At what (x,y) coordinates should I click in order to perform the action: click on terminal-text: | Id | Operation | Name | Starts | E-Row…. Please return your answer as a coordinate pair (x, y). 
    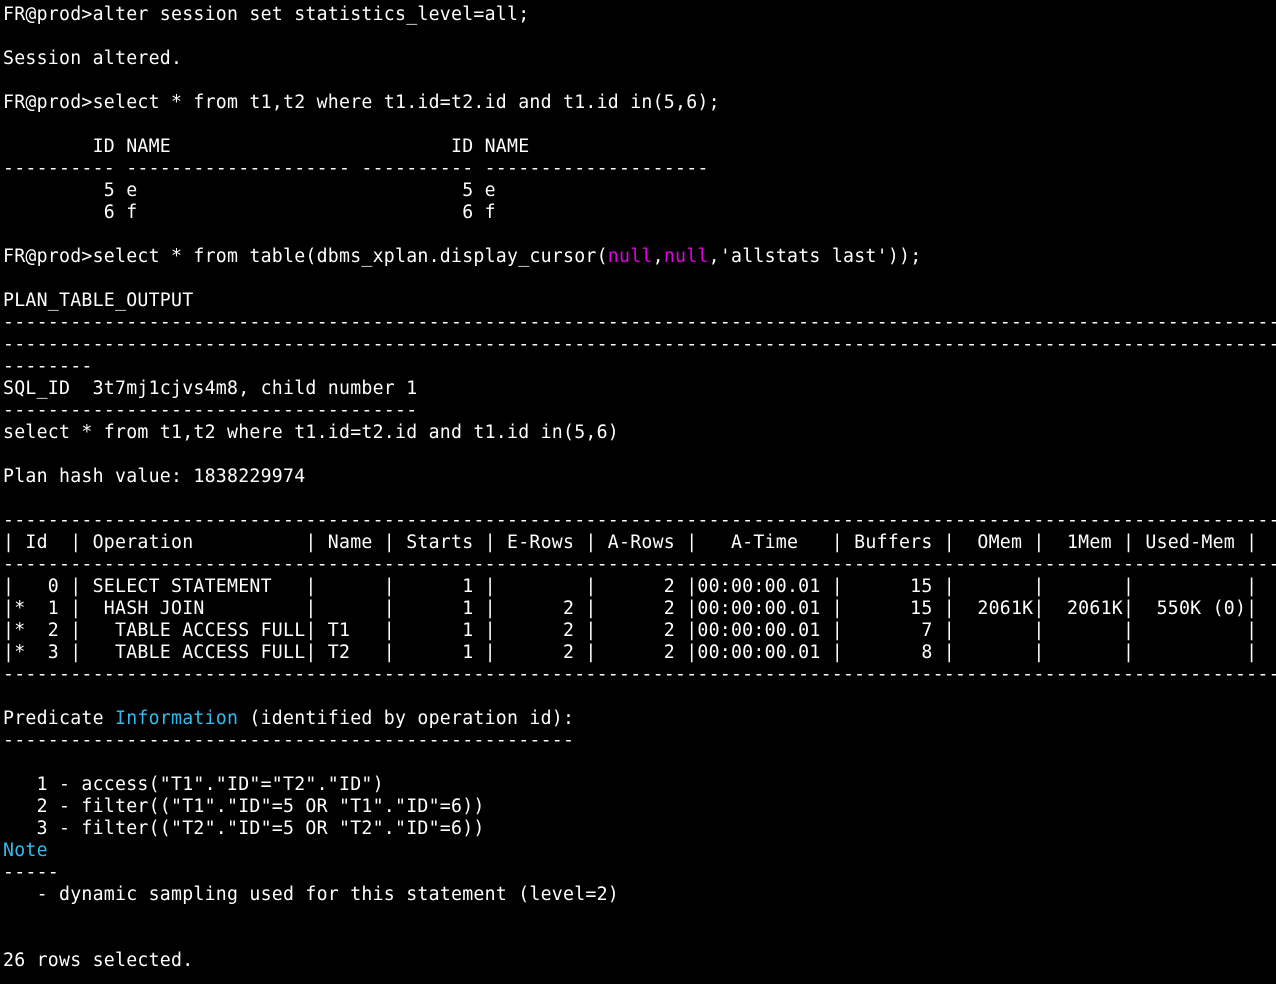
    Looking at the image, I should click on (630, 542).